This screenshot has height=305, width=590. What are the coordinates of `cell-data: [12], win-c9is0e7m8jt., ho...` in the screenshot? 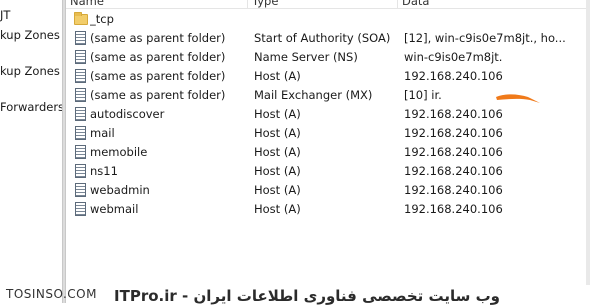 It's located at (485, 38).